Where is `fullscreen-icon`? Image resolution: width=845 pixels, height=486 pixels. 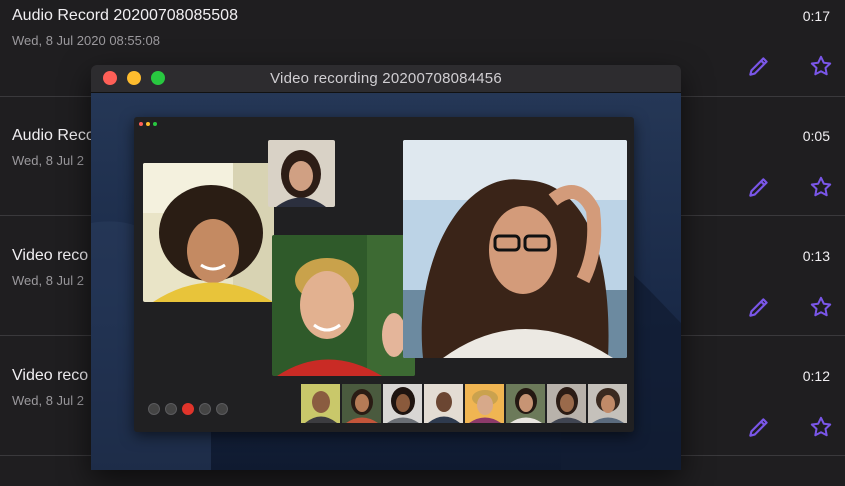 fullscreen-icon is located at coordinates (222, 409).